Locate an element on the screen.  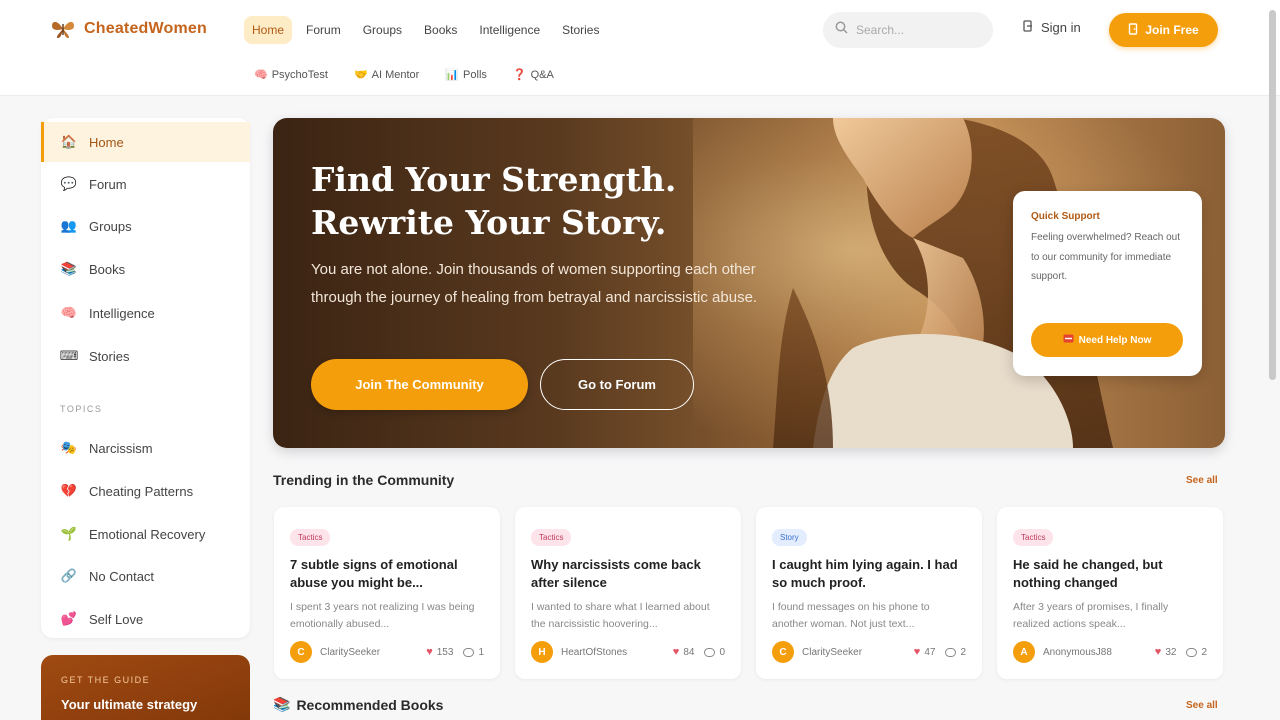
nav-groups: Groups is located at coordinates (382, 30).